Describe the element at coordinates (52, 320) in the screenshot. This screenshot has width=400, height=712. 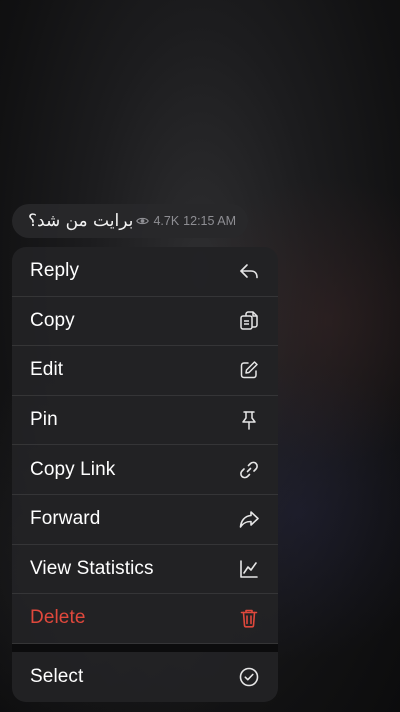
I see `menu-item-label: Copy` at that location.